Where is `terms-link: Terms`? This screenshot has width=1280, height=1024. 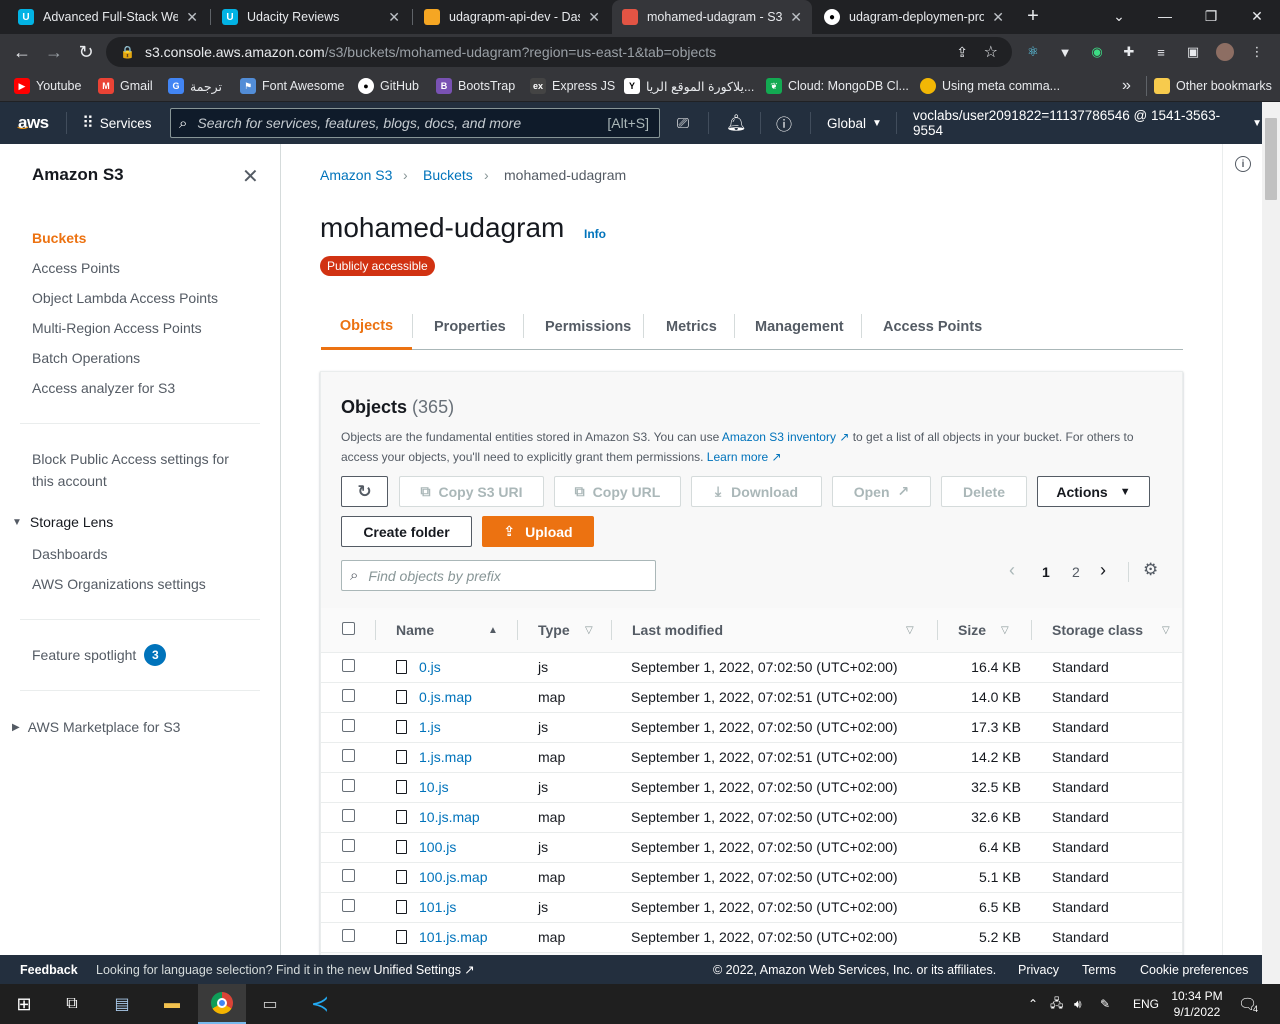
terms-link: Terms is located at coordinates (1099, 969).